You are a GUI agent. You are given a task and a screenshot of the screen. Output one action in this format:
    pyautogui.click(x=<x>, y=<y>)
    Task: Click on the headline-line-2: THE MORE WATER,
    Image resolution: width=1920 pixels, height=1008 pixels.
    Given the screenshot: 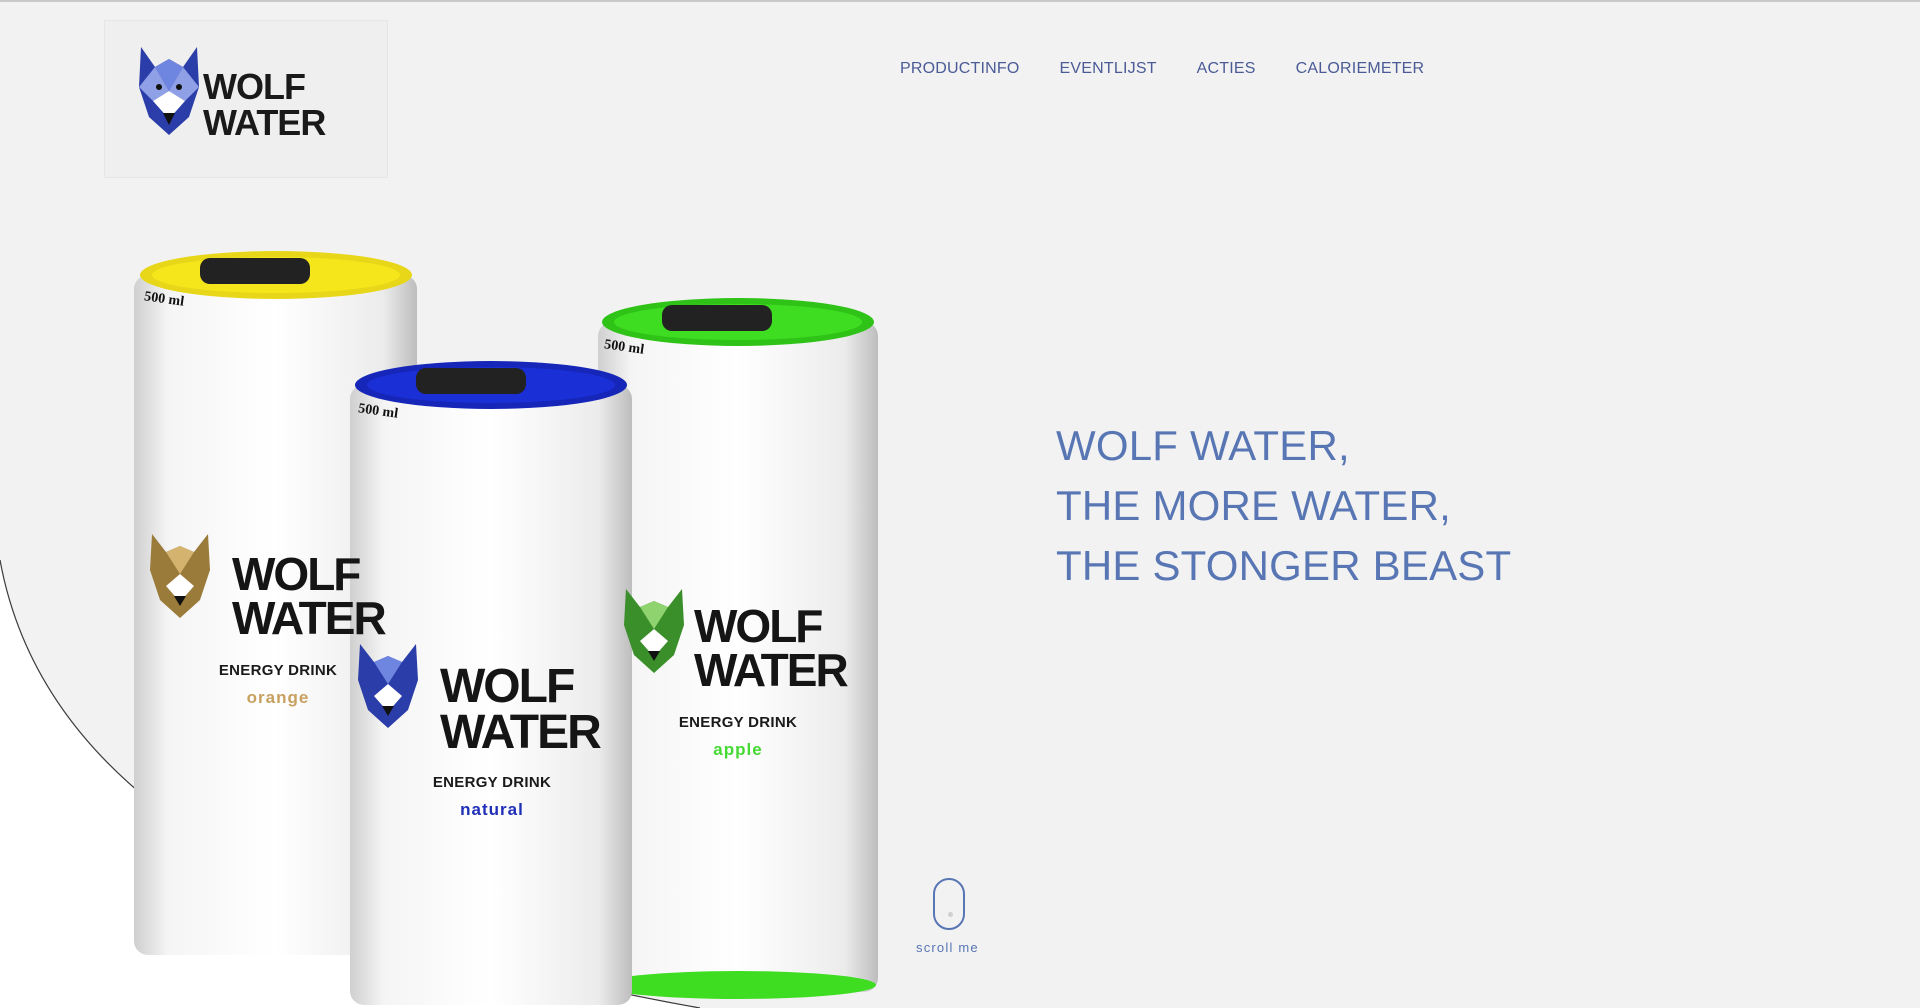 What is the action you would take?
    pyautogui.click(x=1253, y=505)
    